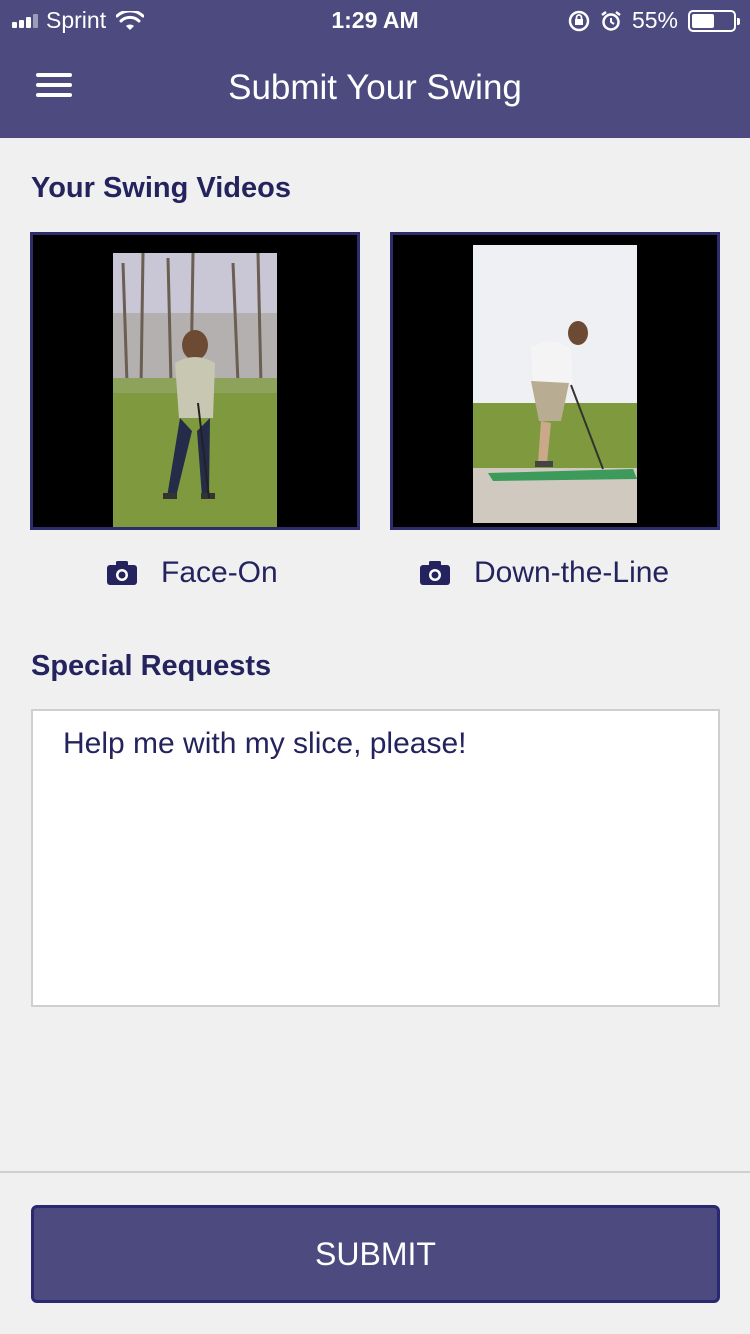 This screenshot has height=1334, width=750. I want to click on rotation-lock-icon, so click(579, 20).